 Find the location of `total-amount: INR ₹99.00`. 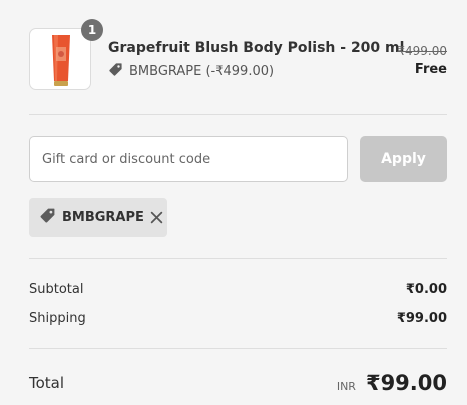

total-amount: INR ₹99.00 is located at coordinates (392, 383).